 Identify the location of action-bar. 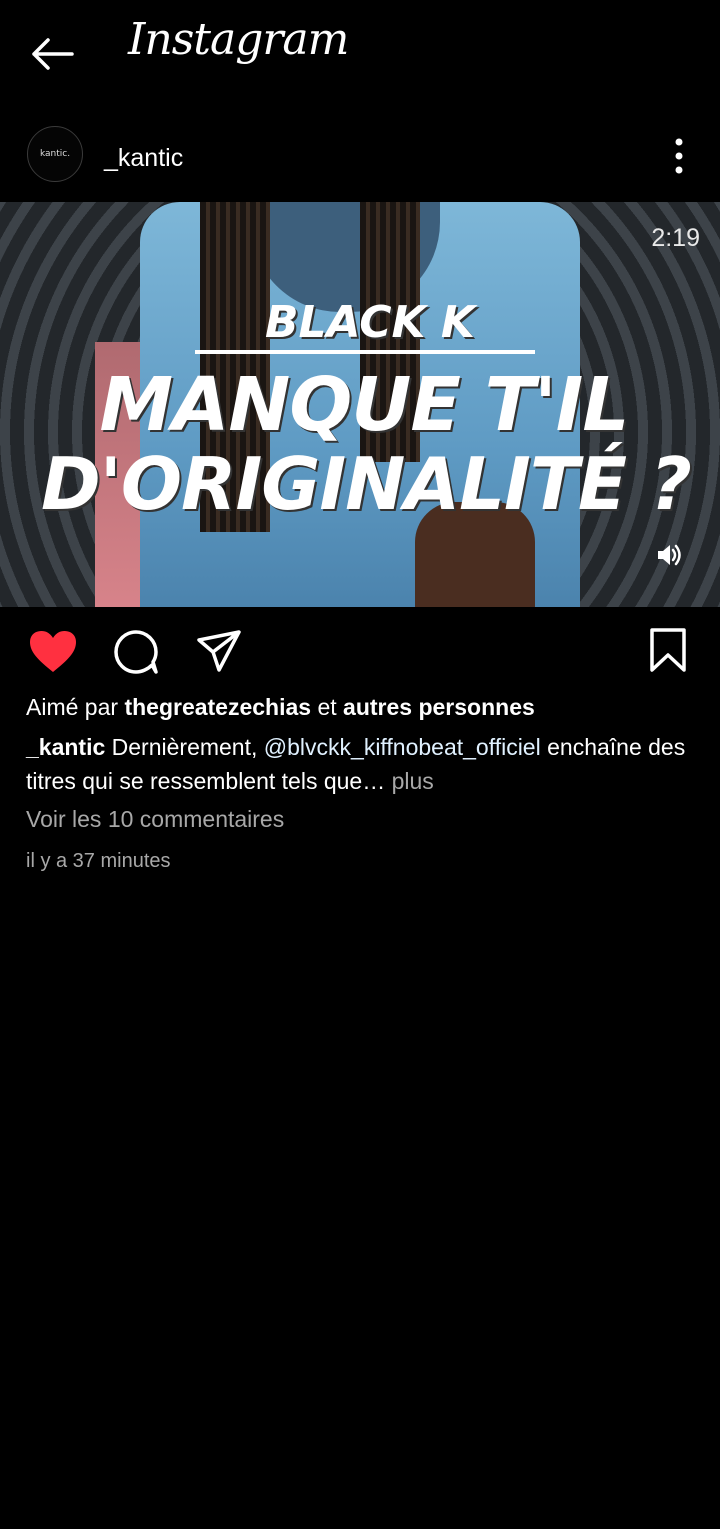
(360, 649).